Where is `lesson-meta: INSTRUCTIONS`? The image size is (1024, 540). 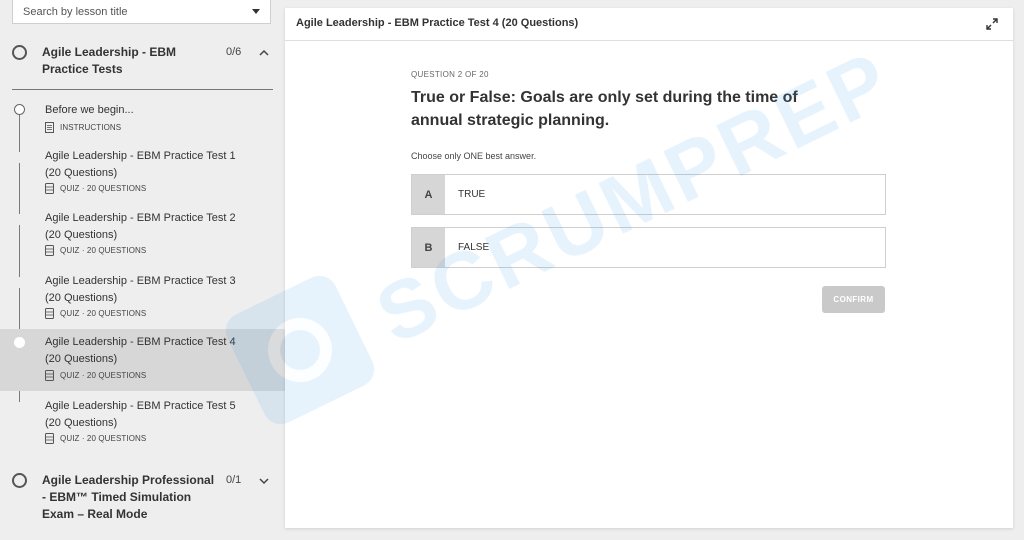
lesson-meta: INSTRUCTIONS is located at coordinates (83, 127).